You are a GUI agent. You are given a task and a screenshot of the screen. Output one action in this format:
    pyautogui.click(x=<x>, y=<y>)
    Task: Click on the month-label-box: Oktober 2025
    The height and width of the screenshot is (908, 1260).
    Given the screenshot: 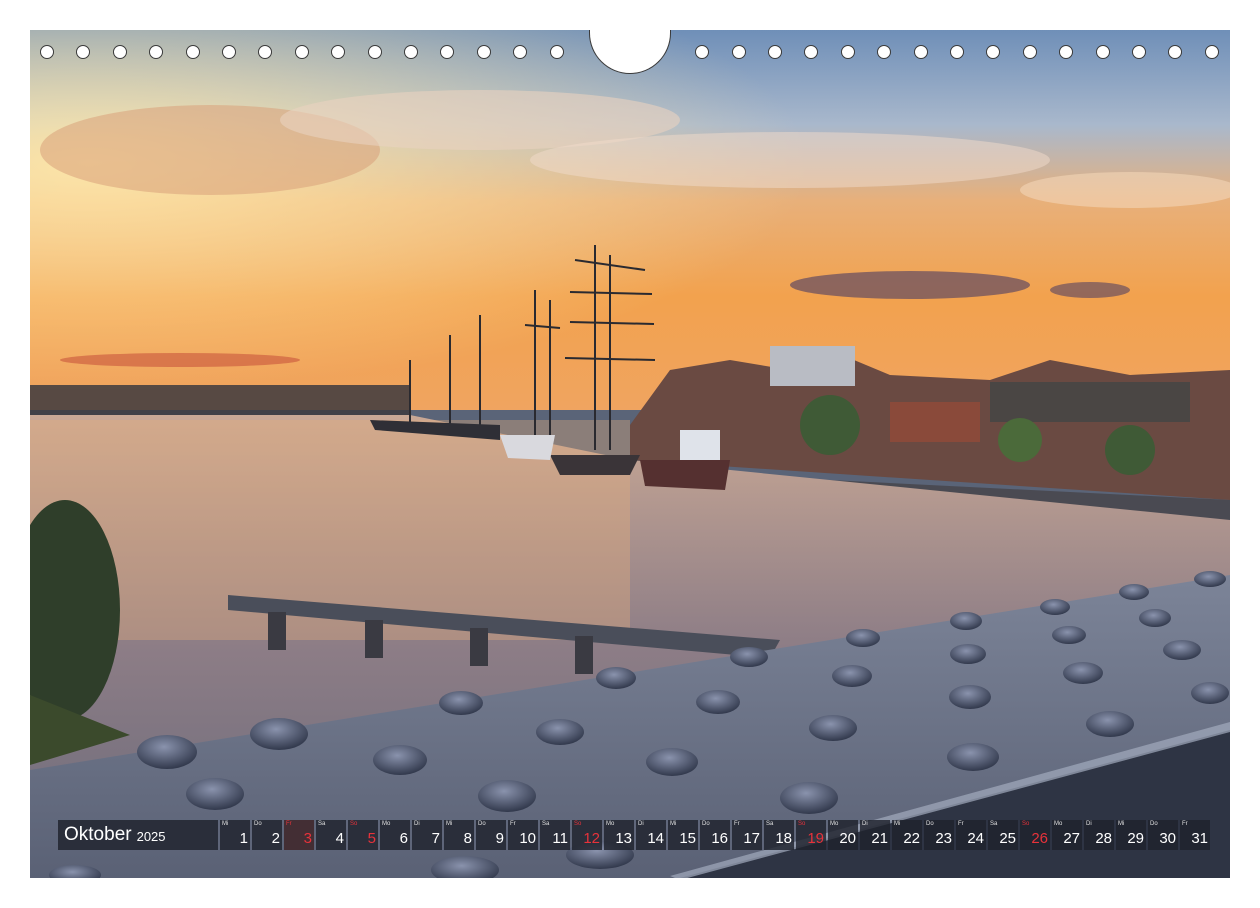 What is the action you would take?
    pyautogui.click(x=138, y=835)
    